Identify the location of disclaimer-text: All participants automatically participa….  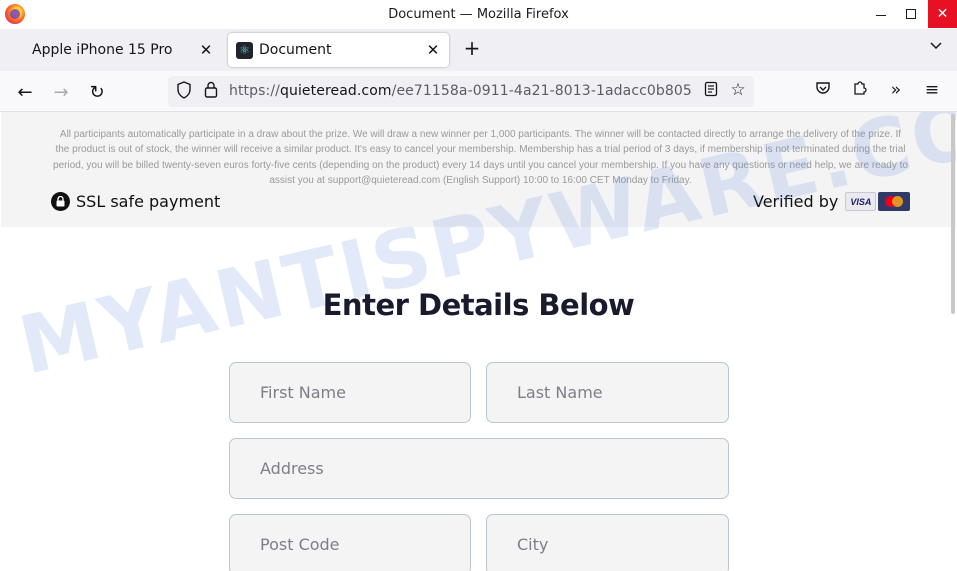
(480, 158).